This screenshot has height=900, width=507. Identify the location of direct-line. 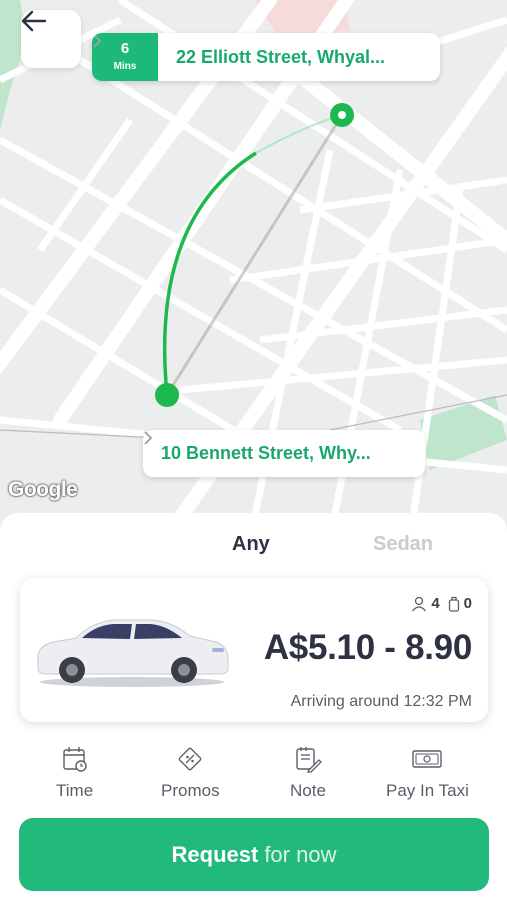
(254, 255).